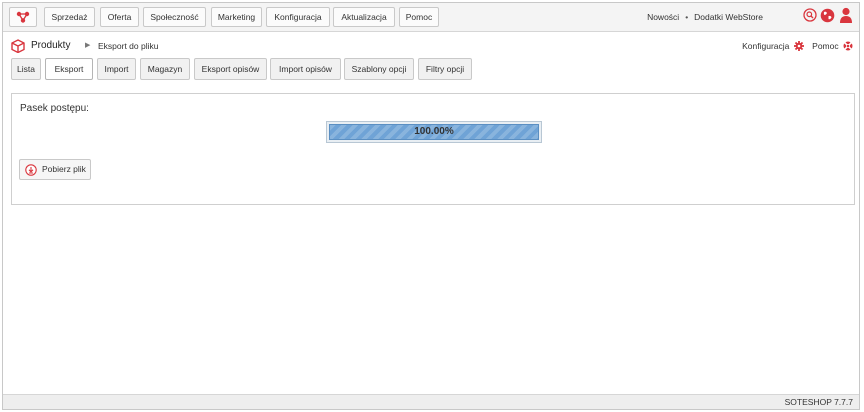 The width and height of the screenshot is (864, 412). What do you see at coordinates (174, 17) in the screenshot?
I see `nav-spolecznosc-button: Społeczność` at bounding box center [174, 17].